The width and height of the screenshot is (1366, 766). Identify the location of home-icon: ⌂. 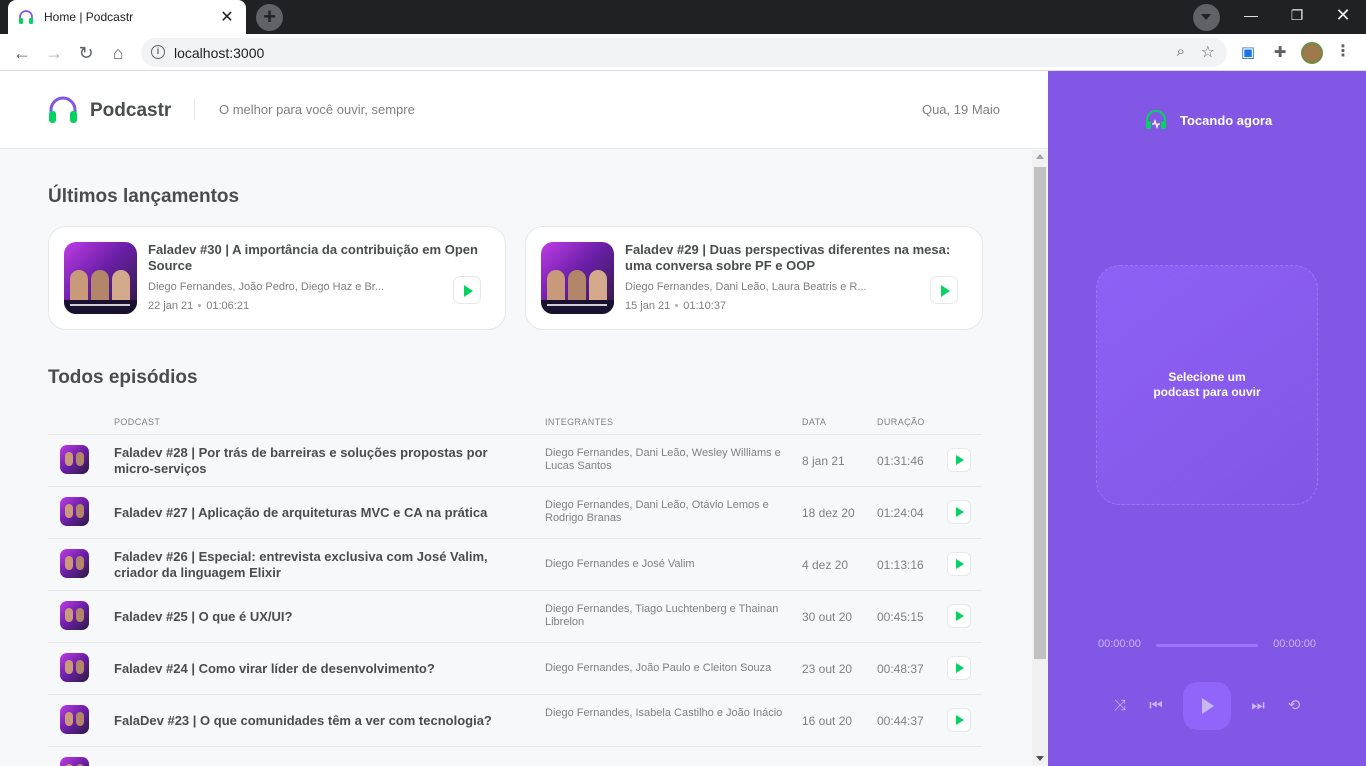
(118, 53).